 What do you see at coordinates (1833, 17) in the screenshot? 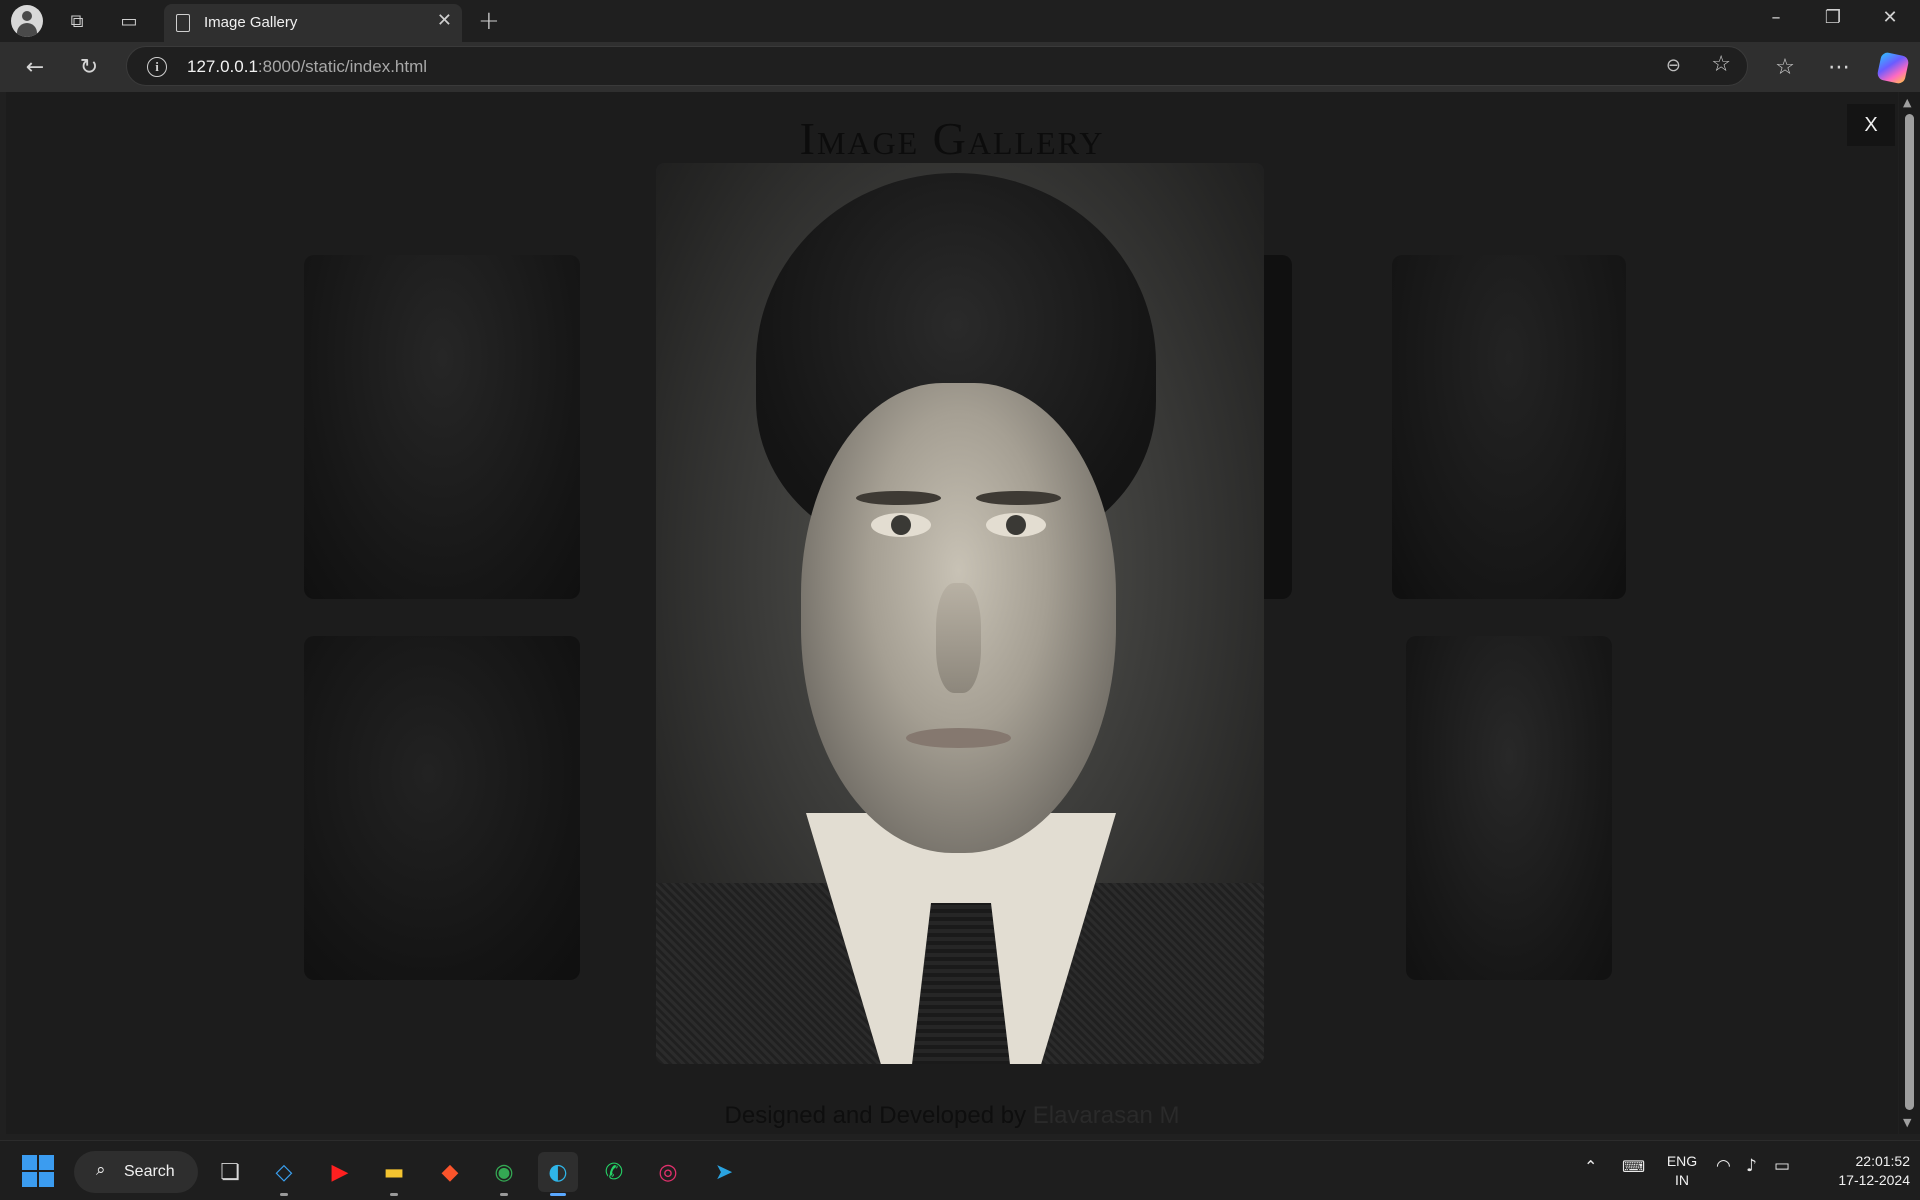
I see `restore-button: ❐` at bounding box center [1833, 17].